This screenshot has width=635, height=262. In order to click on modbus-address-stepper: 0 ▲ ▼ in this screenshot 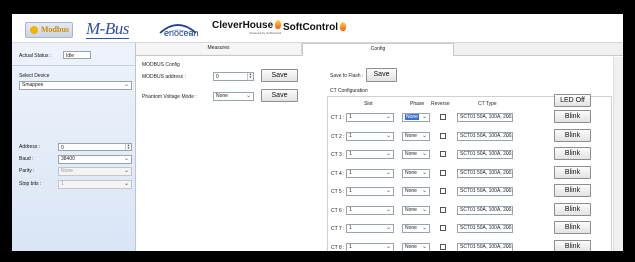, I will do `click(233, 76)`.